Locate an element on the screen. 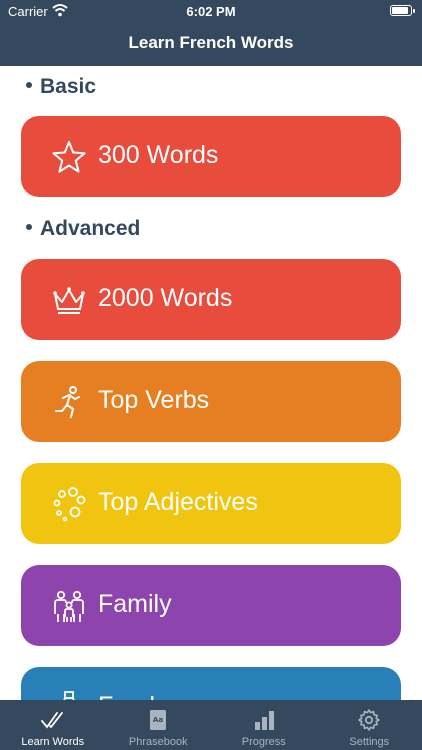  bubbles-icon is located at coordinates (69, 504).